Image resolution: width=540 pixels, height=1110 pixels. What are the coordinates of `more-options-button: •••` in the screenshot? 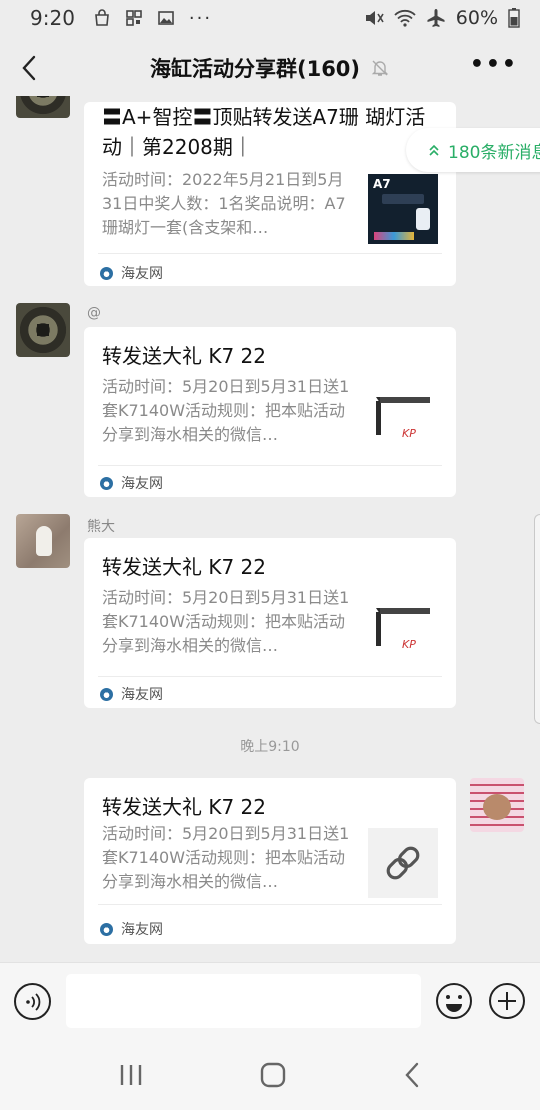 It's located at (494, 64).